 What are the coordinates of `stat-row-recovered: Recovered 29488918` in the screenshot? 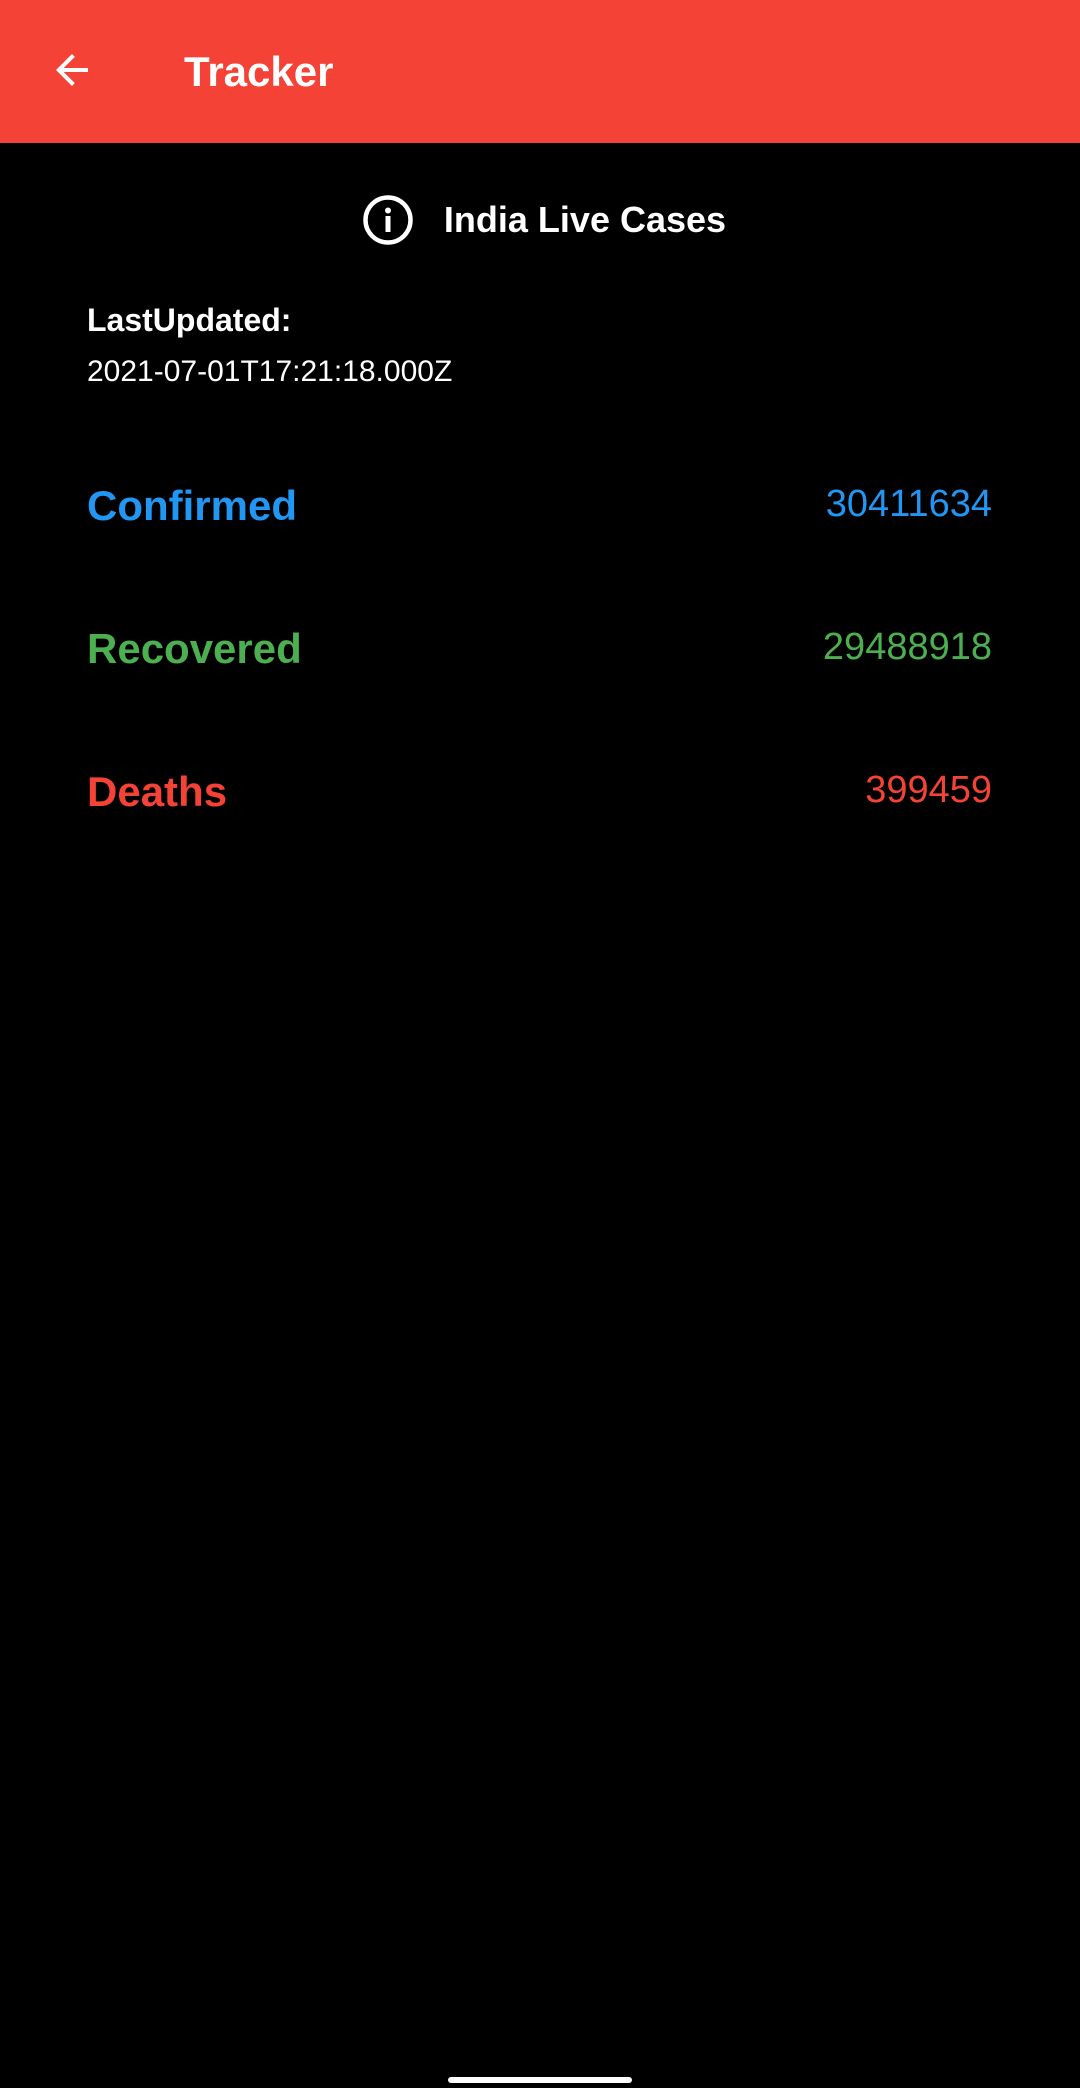 It's located at (539, 649).